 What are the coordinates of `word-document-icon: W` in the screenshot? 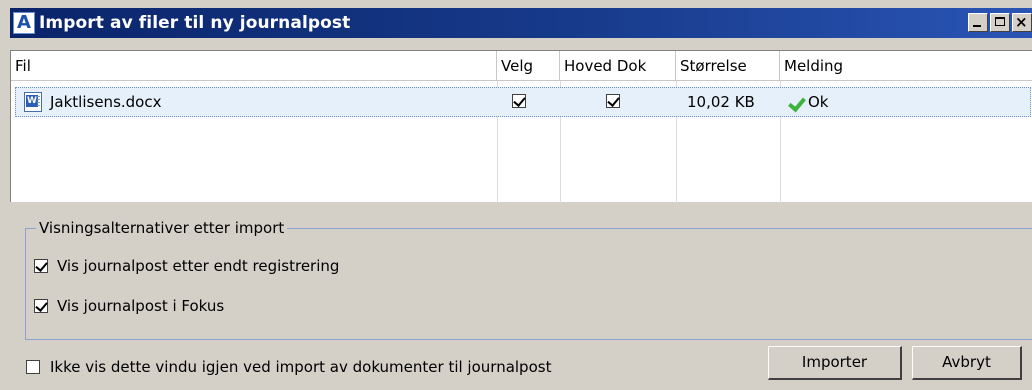 It's located at (33, 102).